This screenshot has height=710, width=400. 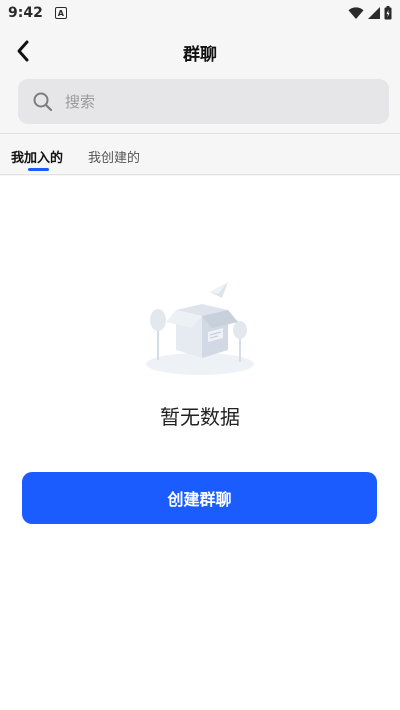 I want to click on create-group-chat-button: 创建群聊, so click(x=199, y=498).